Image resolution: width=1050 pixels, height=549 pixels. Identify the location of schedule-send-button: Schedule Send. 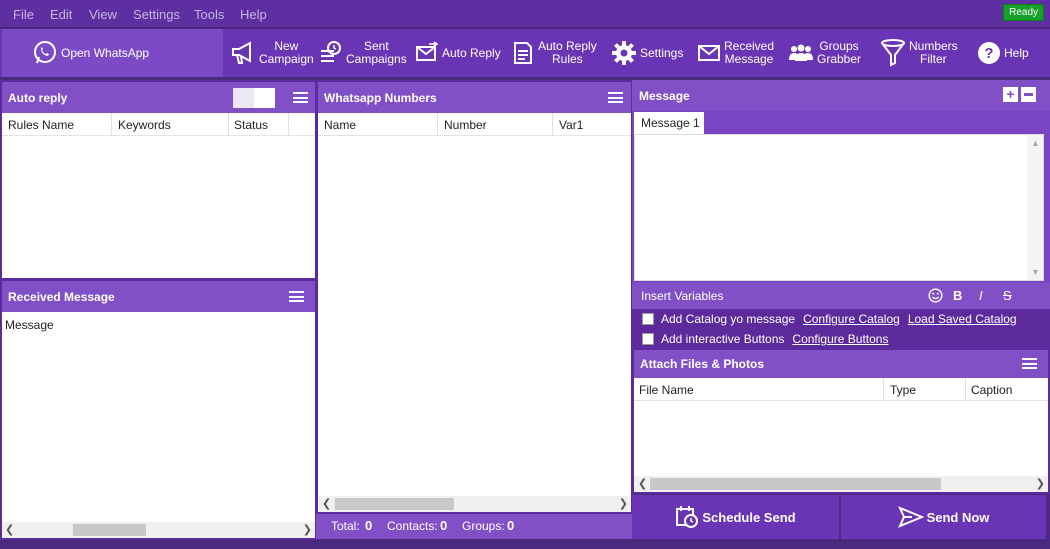
(735, 517).